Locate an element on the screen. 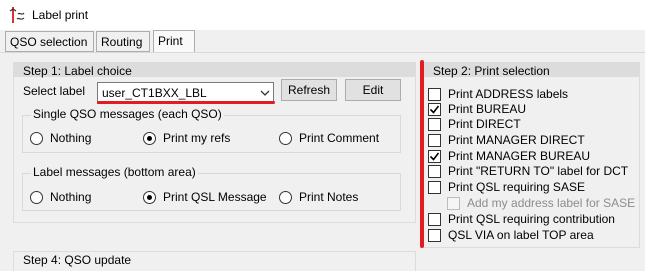 The width and height of the screenshot is (645, 271). single-print-comment-radio: Print Comment is located at coordinates (329, 138).